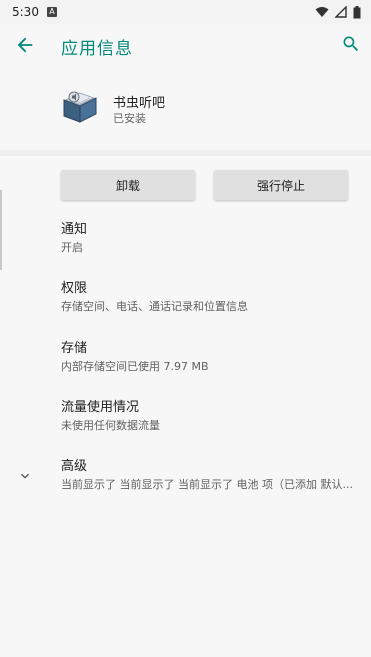 This screenshot has width=371, height=657. What do you see at coordinates (80, 107) in the screenshot?
I see `book-speaker-app-icon` at bounding box center [80, 107].